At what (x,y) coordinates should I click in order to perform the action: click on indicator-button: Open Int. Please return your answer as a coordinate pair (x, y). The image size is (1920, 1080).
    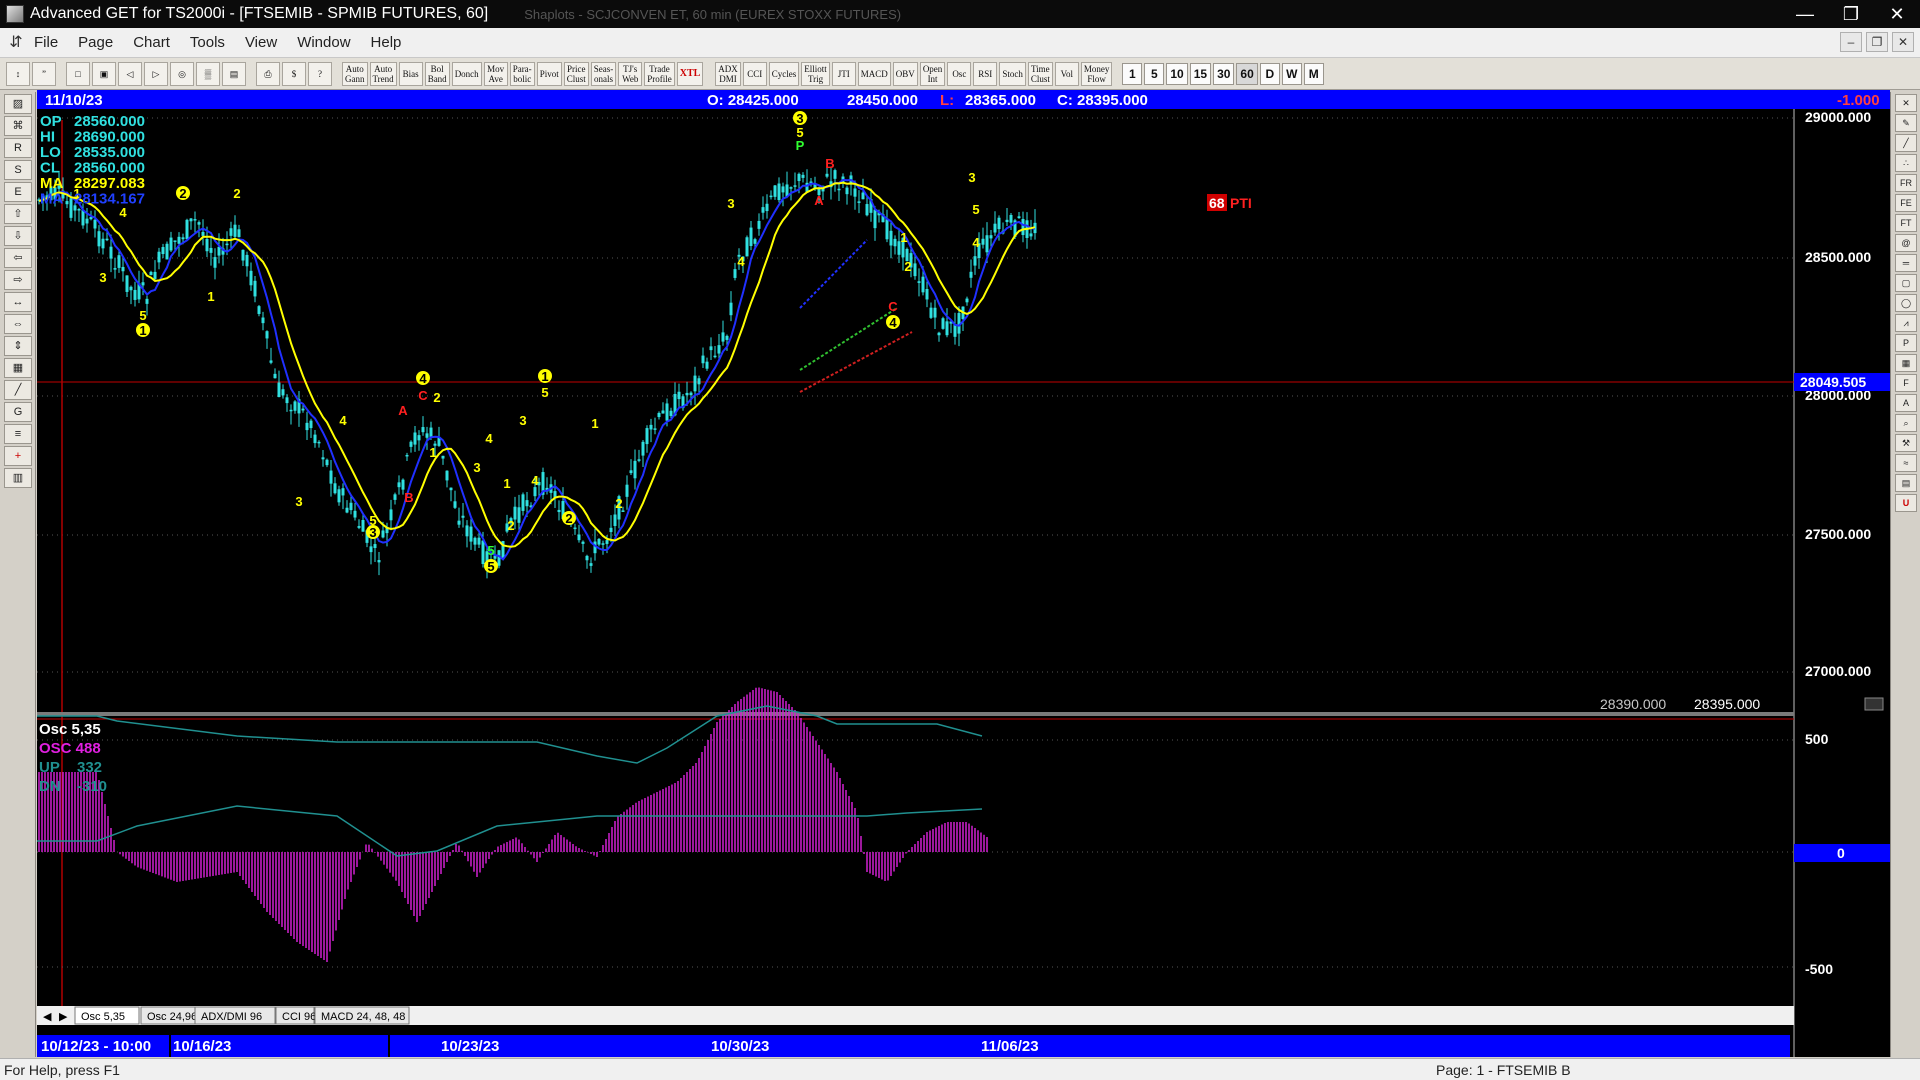
    Looking at the image, I should click on (932, 73).